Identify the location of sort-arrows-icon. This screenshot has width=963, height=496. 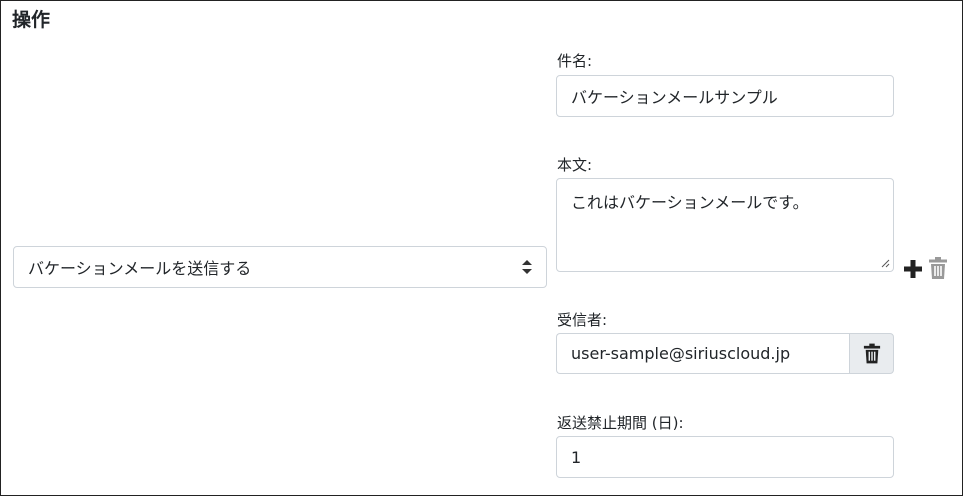
(527, 267).